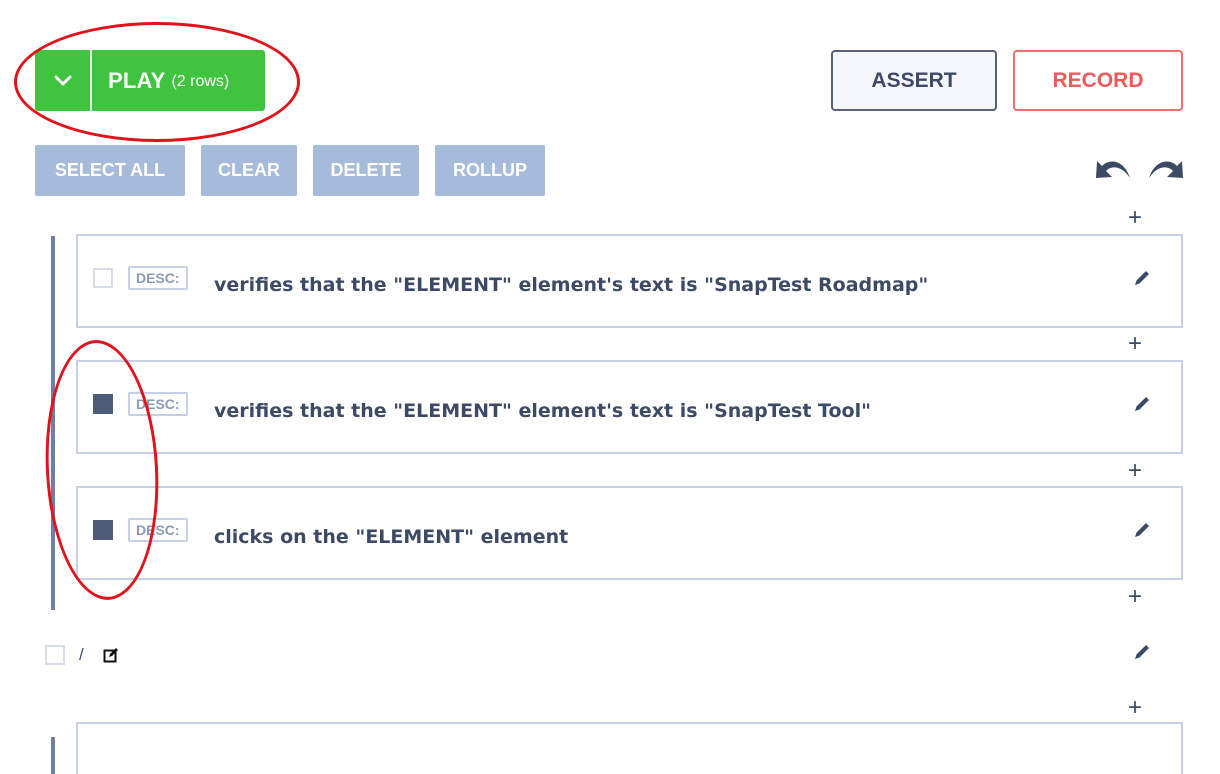  What do you see at coordinates (490, 170) in the screenshot?
I see `rollup-button: ROLLUP` at bounding box center [490, 170].